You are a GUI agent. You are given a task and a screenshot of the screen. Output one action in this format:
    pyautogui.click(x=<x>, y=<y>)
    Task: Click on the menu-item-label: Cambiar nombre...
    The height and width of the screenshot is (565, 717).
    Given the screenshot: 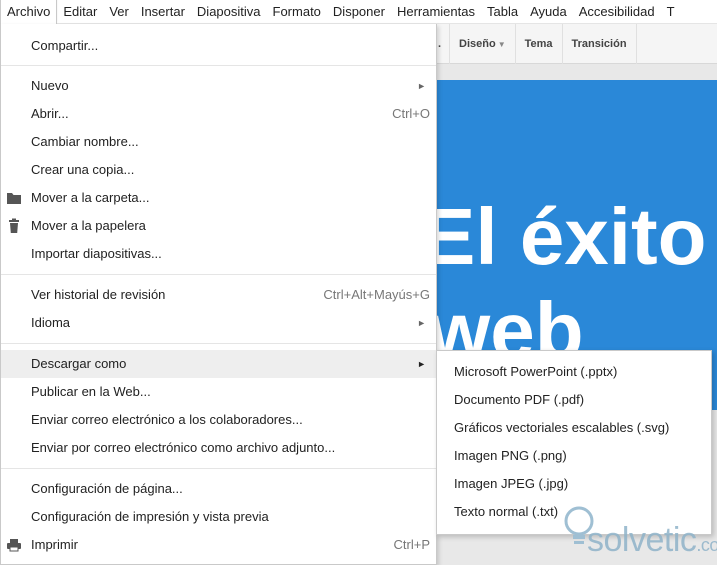 What is the action you would take?
    pyautogui.click(x=85, y=141)
    